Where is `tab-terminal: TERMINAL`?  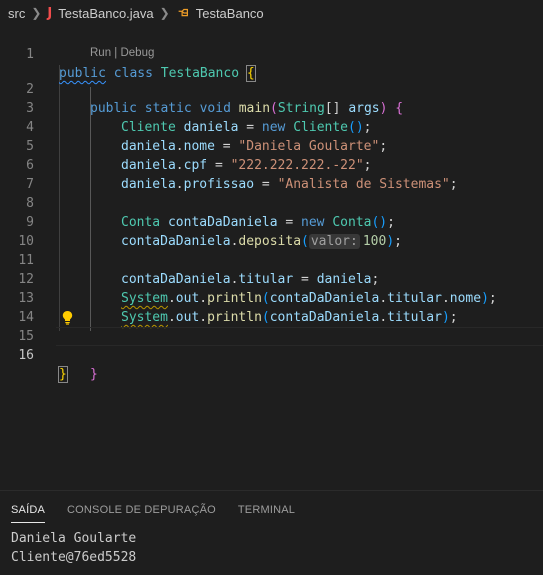
tab-terminal: TERMINAL is located at coordinates (266, 509).